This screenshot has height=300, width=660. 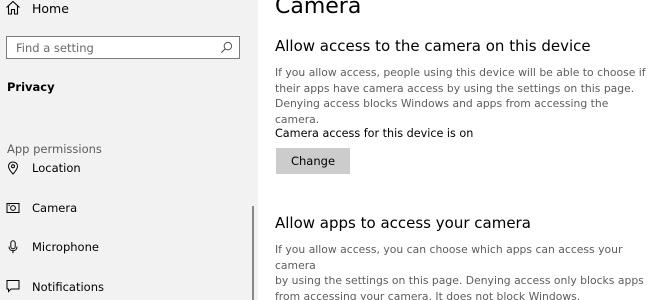 I want to click on home-icon, so click(x=13, y=7).